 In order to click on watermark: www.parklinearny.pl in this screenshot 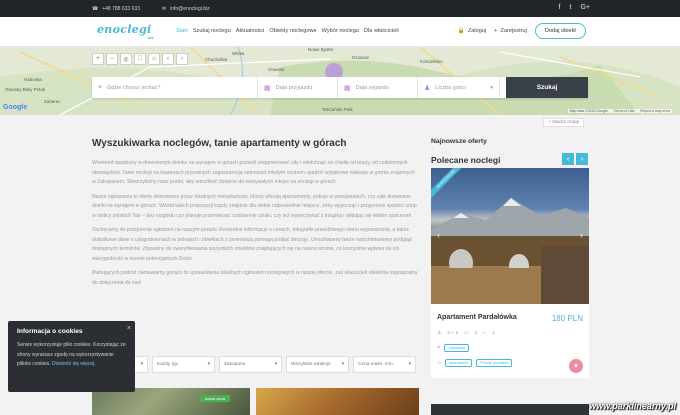, I will do `click(632, 406)`.